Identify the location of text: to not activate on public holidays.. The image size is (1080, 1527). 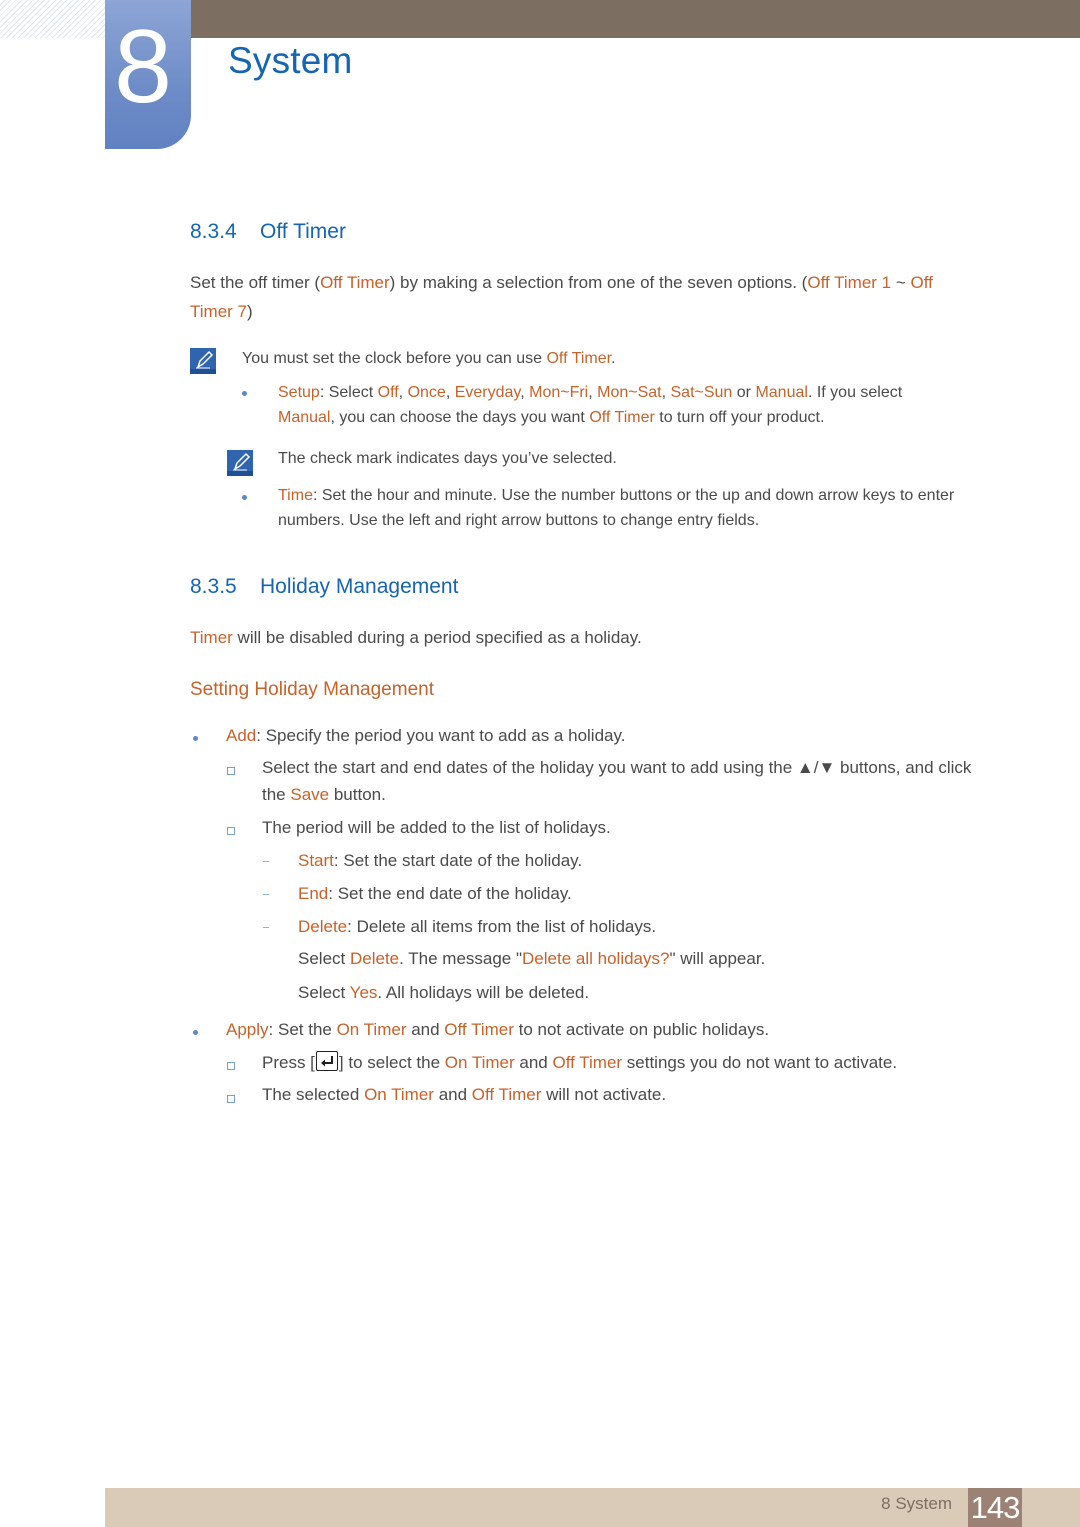
(641, 1029).